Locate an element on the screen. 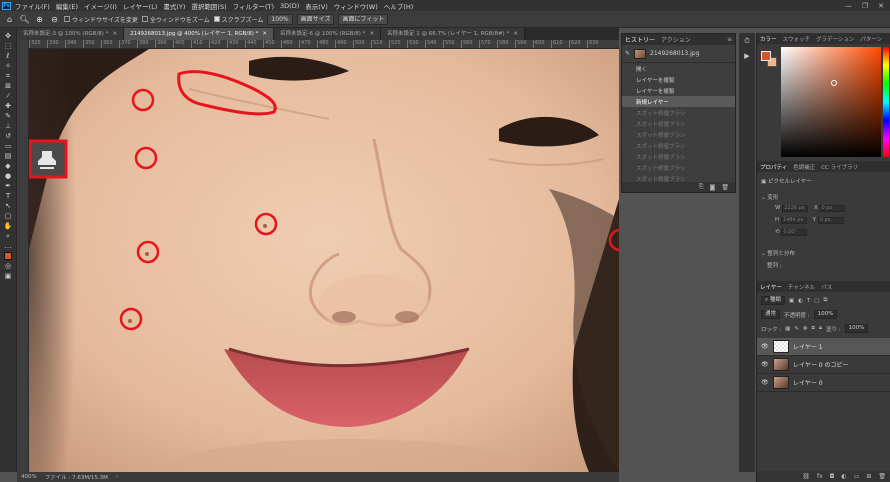 This screenshot has height=482, width=890. tab-color: カラー is located at coordinates (768, 39).